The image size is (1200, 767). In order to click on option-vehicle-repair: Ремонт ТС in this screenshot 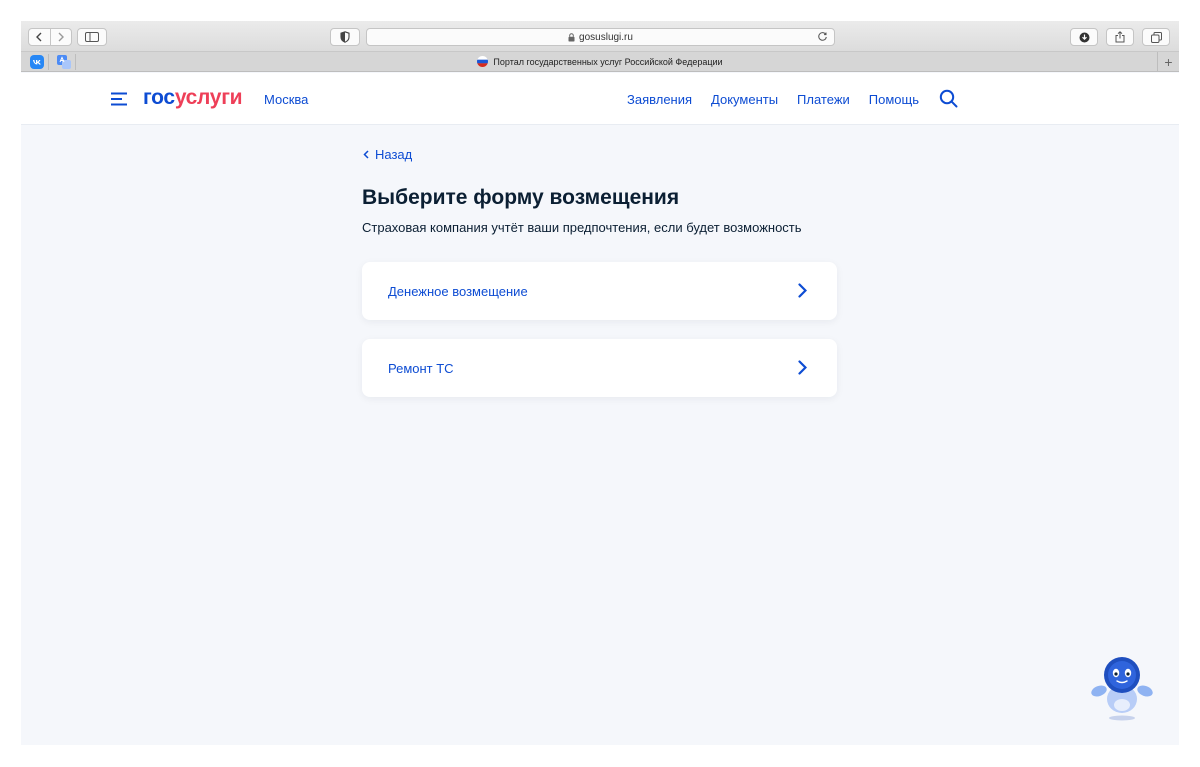, I will do `click(599, 368)`.